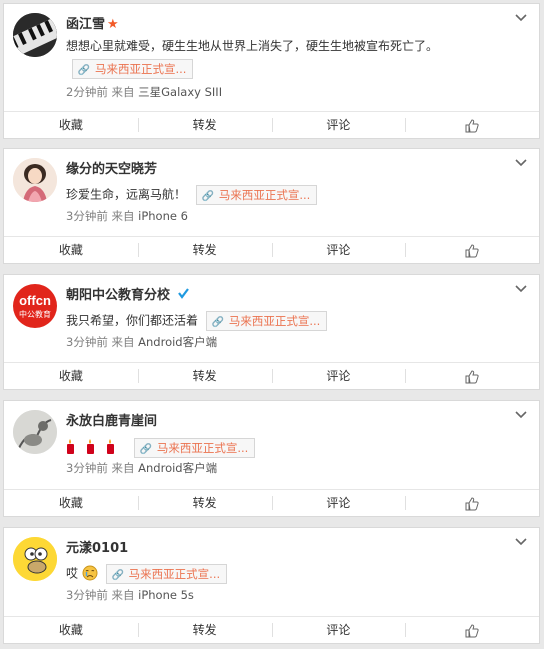 The image size is (544, 649). I want to click on ink-painting-avatar-image, so click(35, 432).